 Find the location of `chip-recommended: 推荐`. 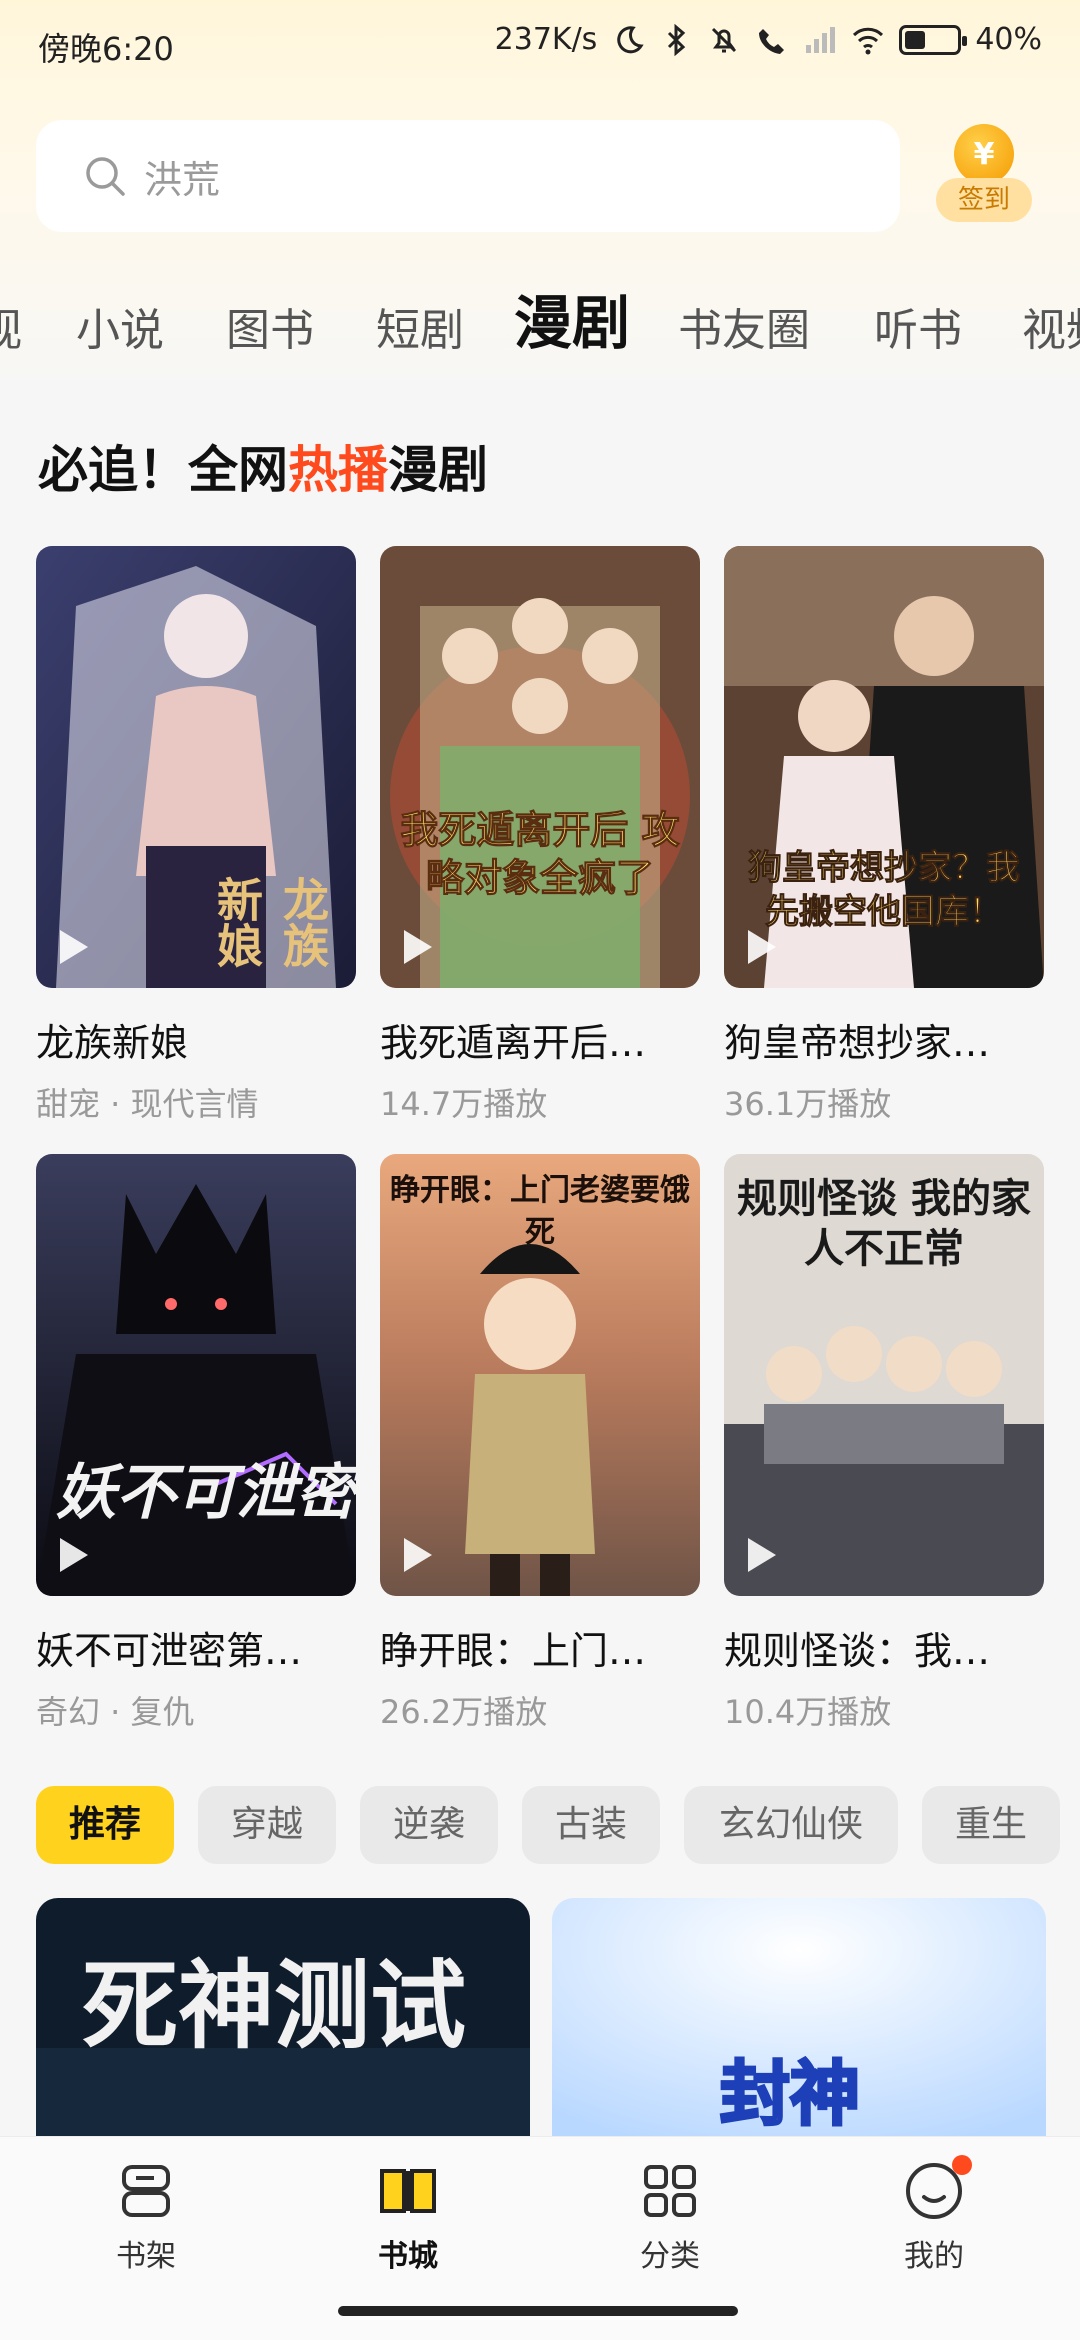

chip-recommended: 推荐 is located at coordinates (105, 1825).